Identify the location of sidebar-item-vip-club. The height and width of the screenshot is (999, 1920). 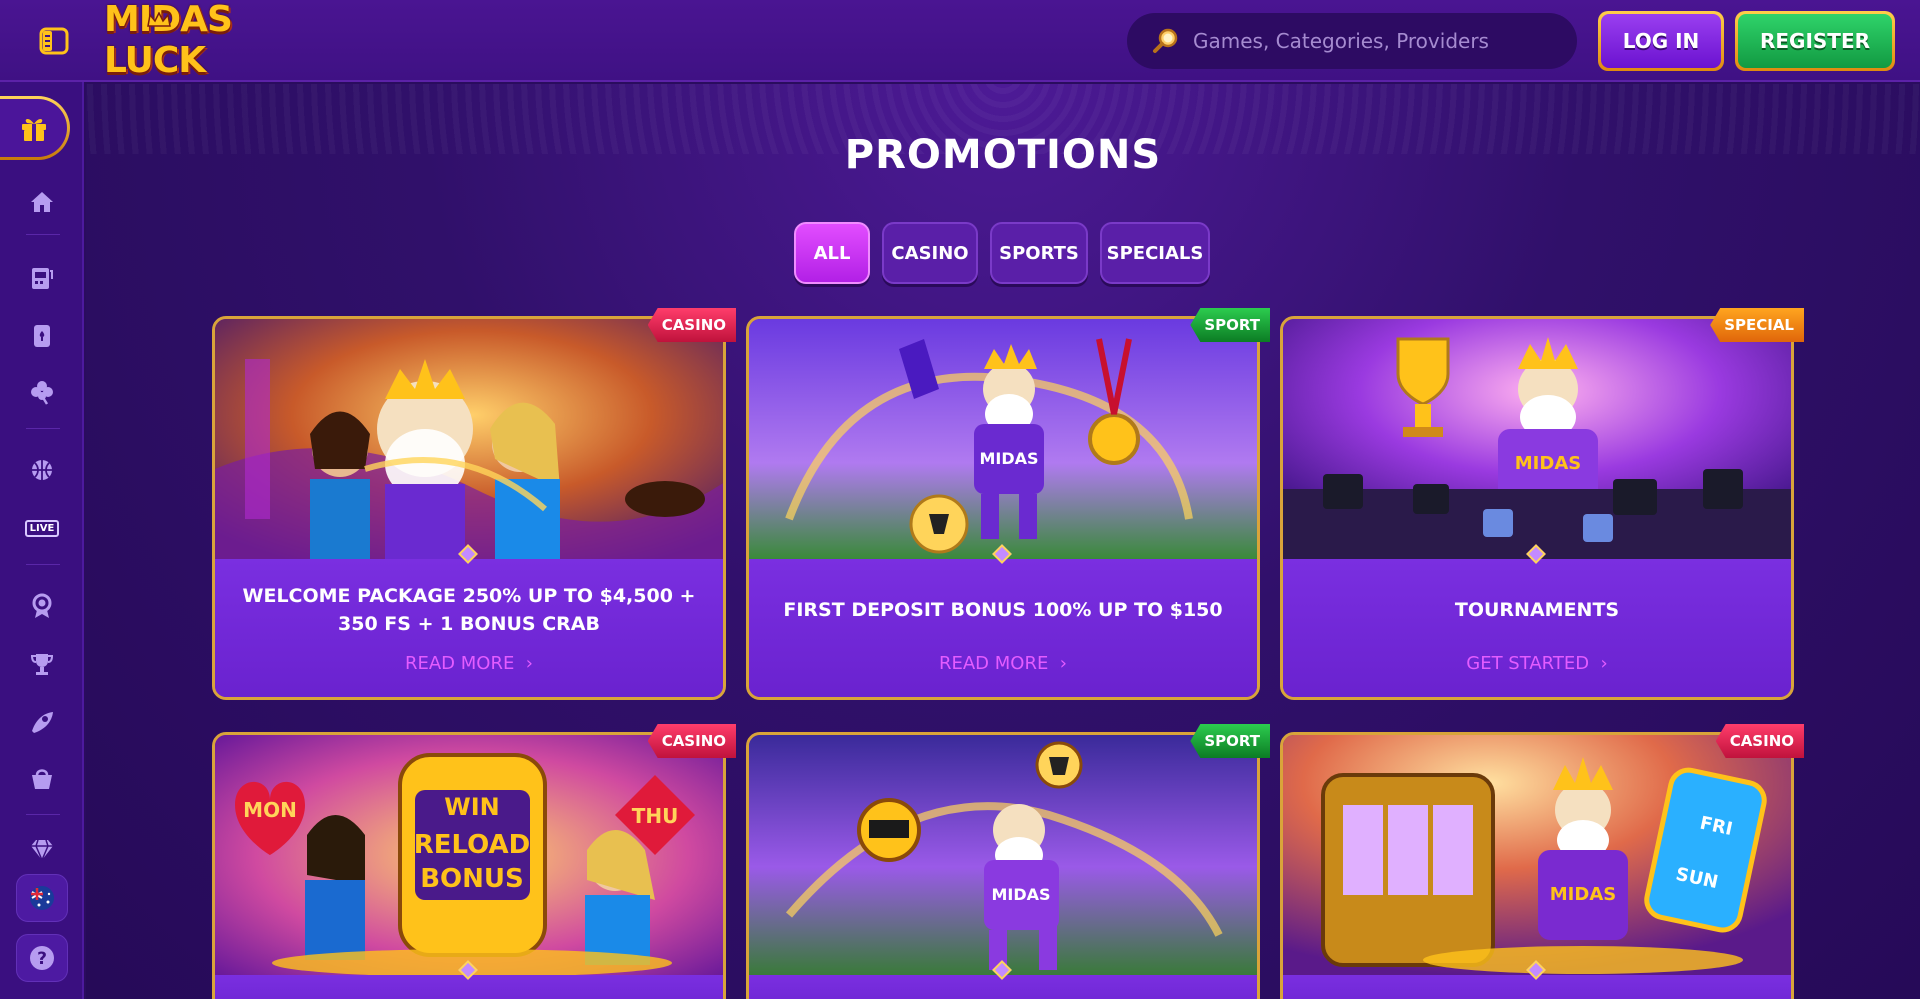
(42, 850).